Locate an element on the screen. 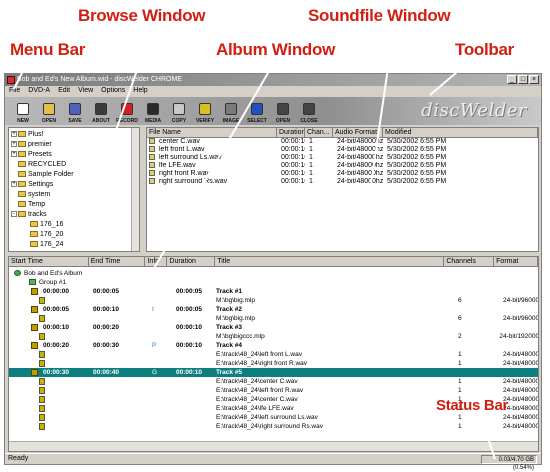 This screenshot has width=550, height=472. cell-text: center C.wav is located at coordinates (179, 141).